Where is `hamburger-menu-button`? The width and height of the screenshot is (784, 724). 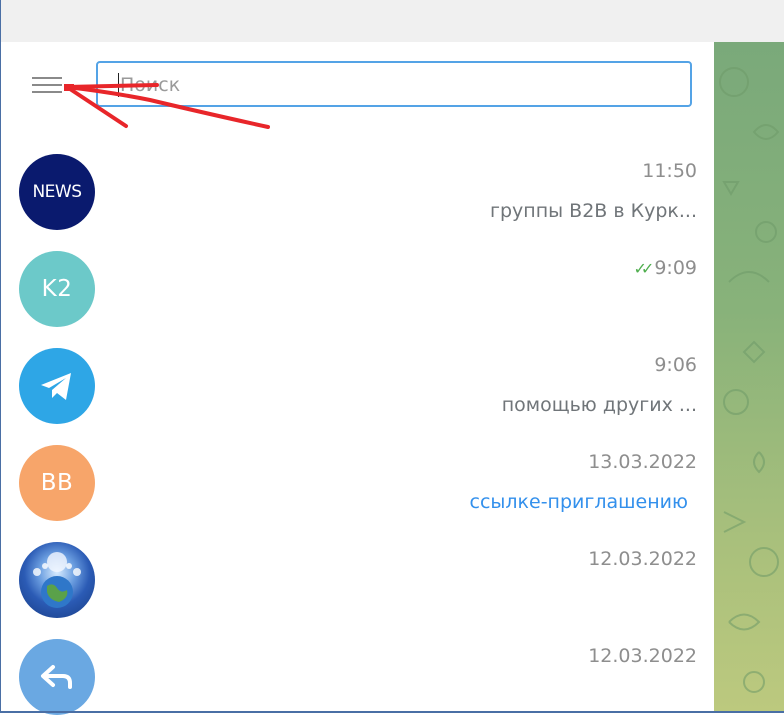 hamburger-menu-button is located at coordinates (47, 85).